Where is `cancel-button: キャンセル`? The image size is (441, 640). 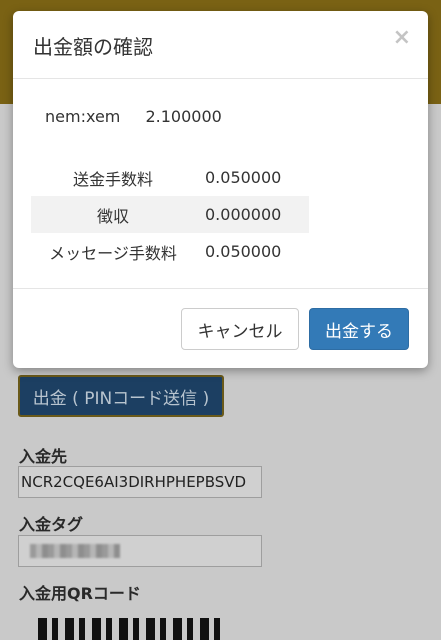
cancel-button: キャンセル is located at coordinates (240, 329).